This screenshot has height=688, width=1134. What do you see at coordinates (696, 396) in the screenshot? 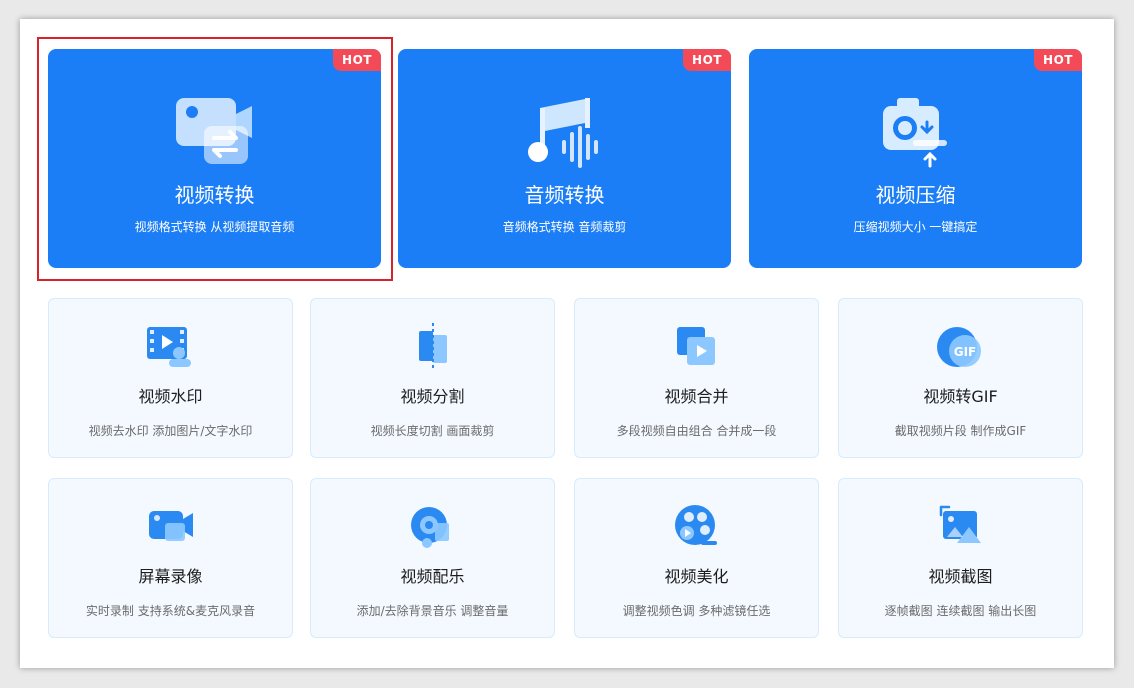
I see `tool-title: 视频合并` at bounding box center [696, 396].